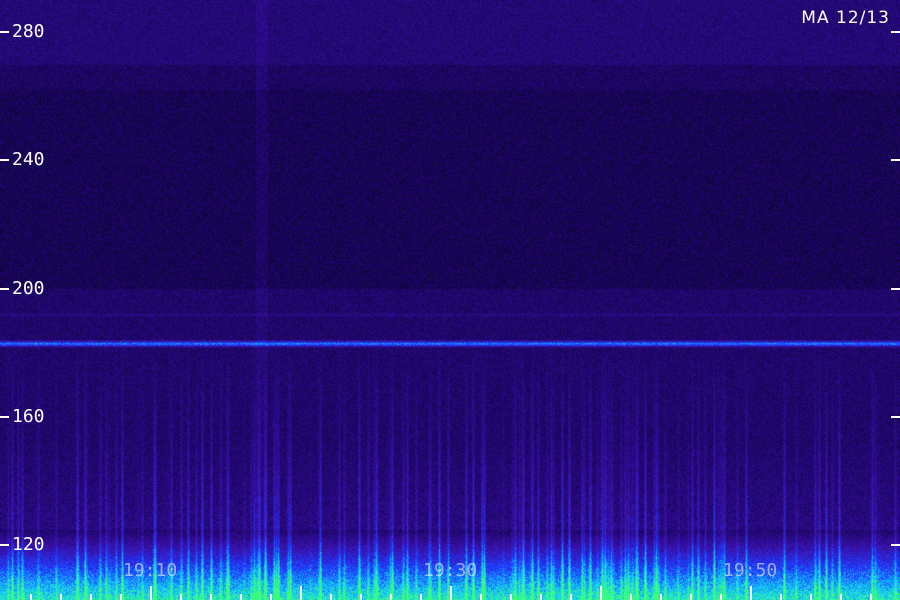 The width and height of the screenshot is (900, 600). Describe the element at coordinates (28, 544) in the screenshot. I see `y-tick-label-120: 120` at that location.